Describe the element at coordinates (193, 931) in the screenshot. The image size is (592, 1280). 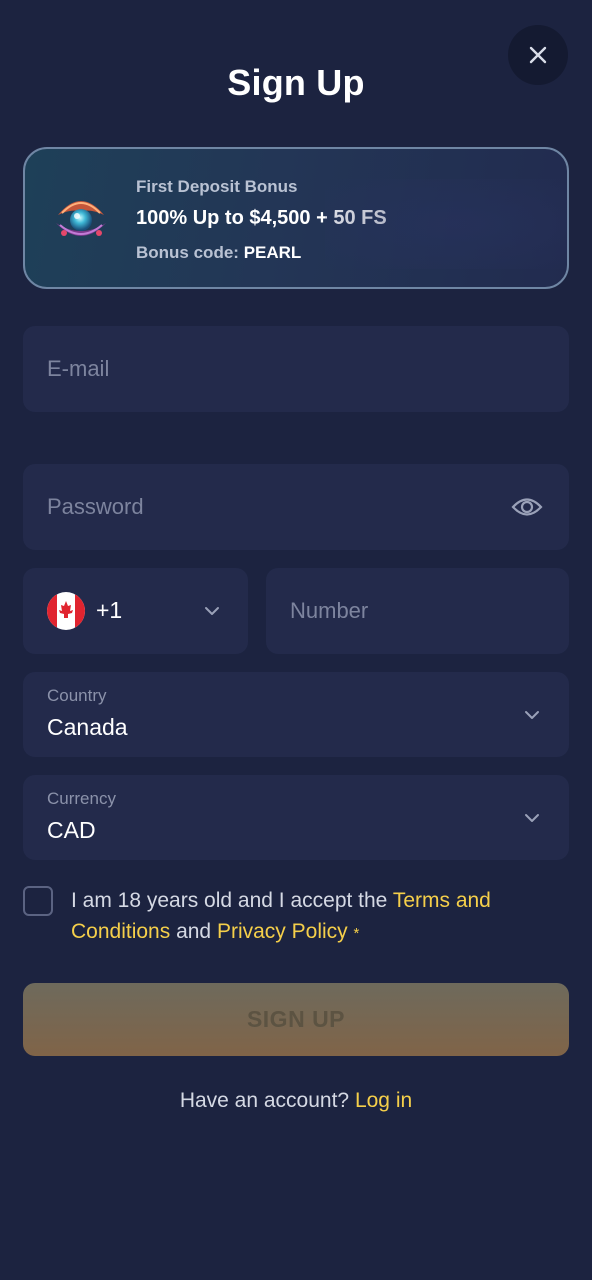
I see `terms-text-middle: and` at that location.